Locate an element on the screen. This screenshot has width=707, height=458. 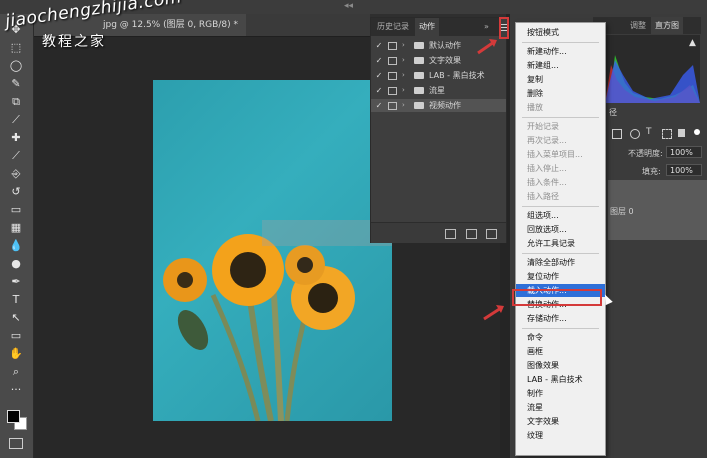
blur-tool-icon: 💧 is located at coordinates (16, 246).